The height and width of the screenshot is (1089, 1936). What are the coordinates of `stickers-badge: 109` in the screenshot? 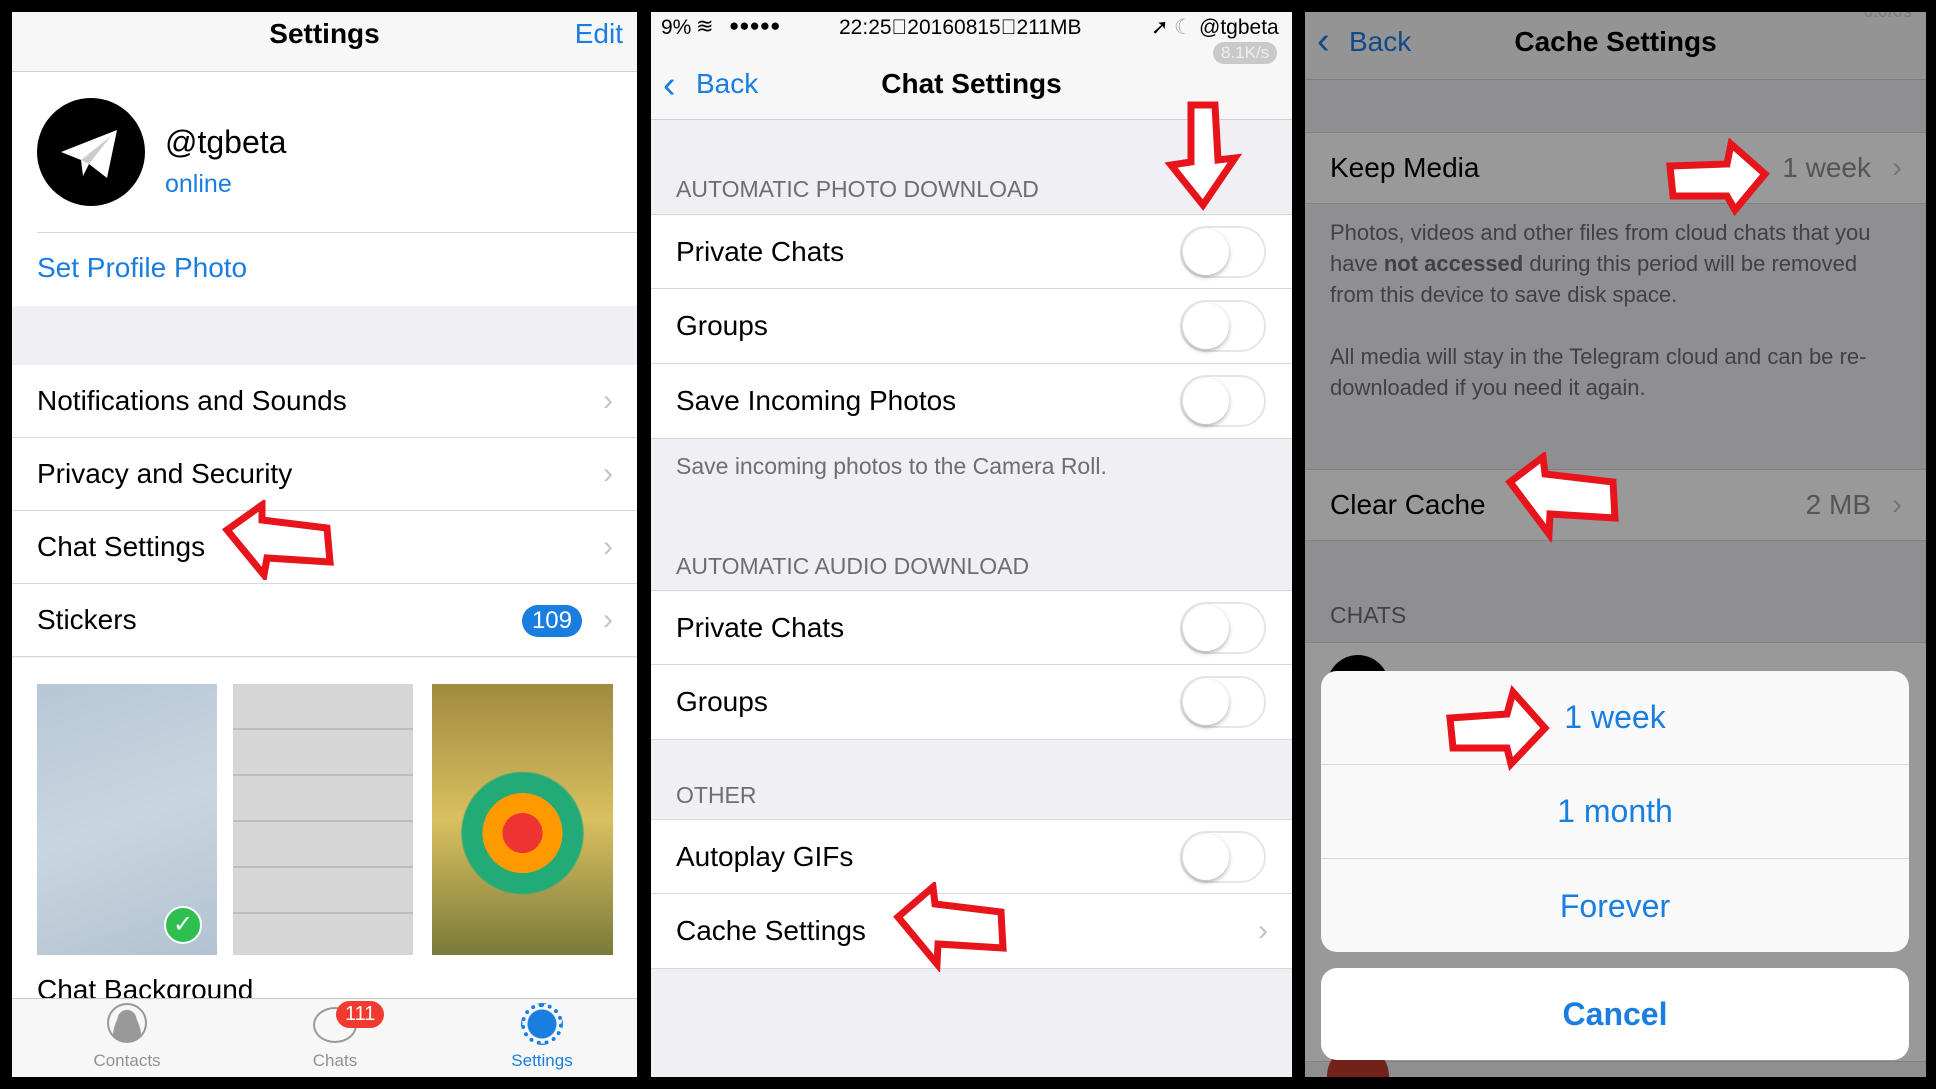 It's located at (551, 621).